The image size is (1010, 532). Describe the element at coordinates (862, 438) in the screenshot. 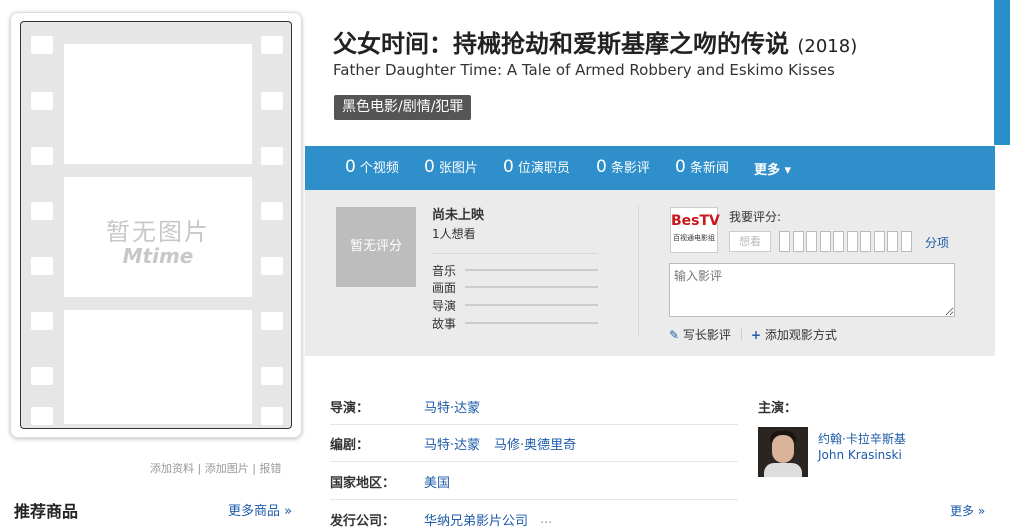

I see `actor-name-cn: 约翰·卡拉辛斯基` at that location.